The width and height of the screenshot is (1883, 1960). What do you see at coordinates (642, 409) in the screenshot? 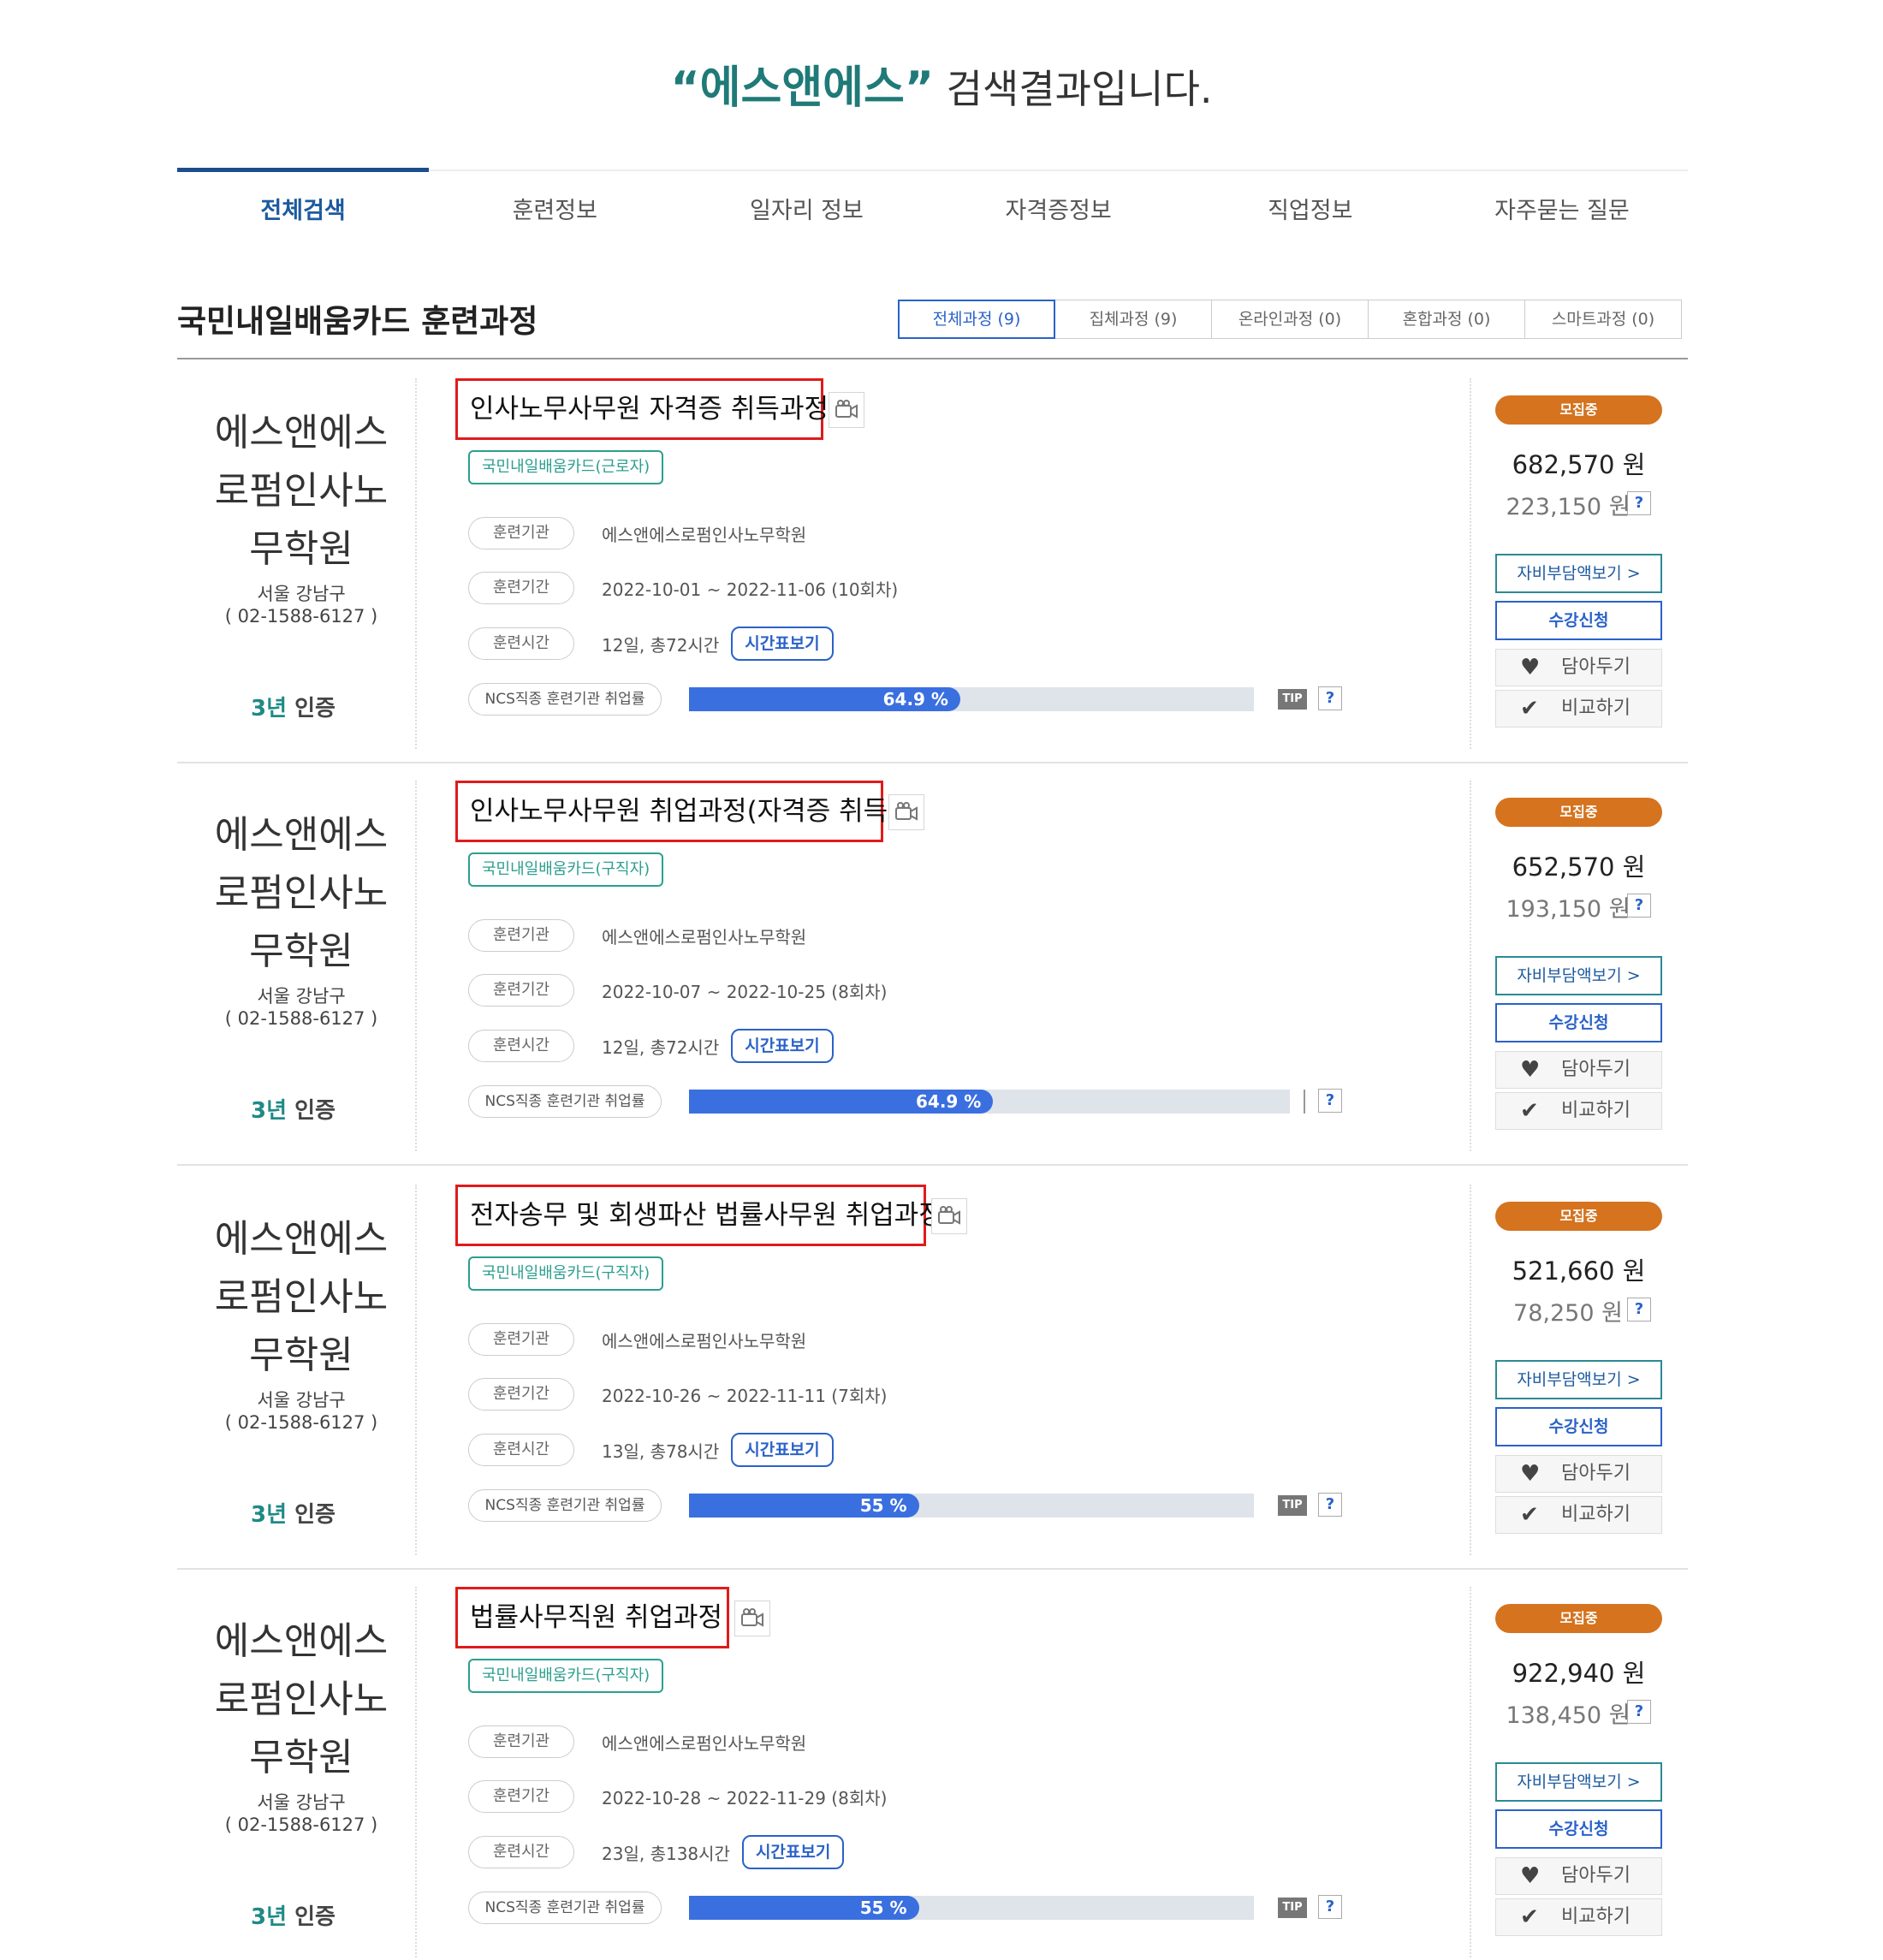
I see `course-title-link: 인사노무사무원 자격증 취득과정` at bounding box center [642, 409].